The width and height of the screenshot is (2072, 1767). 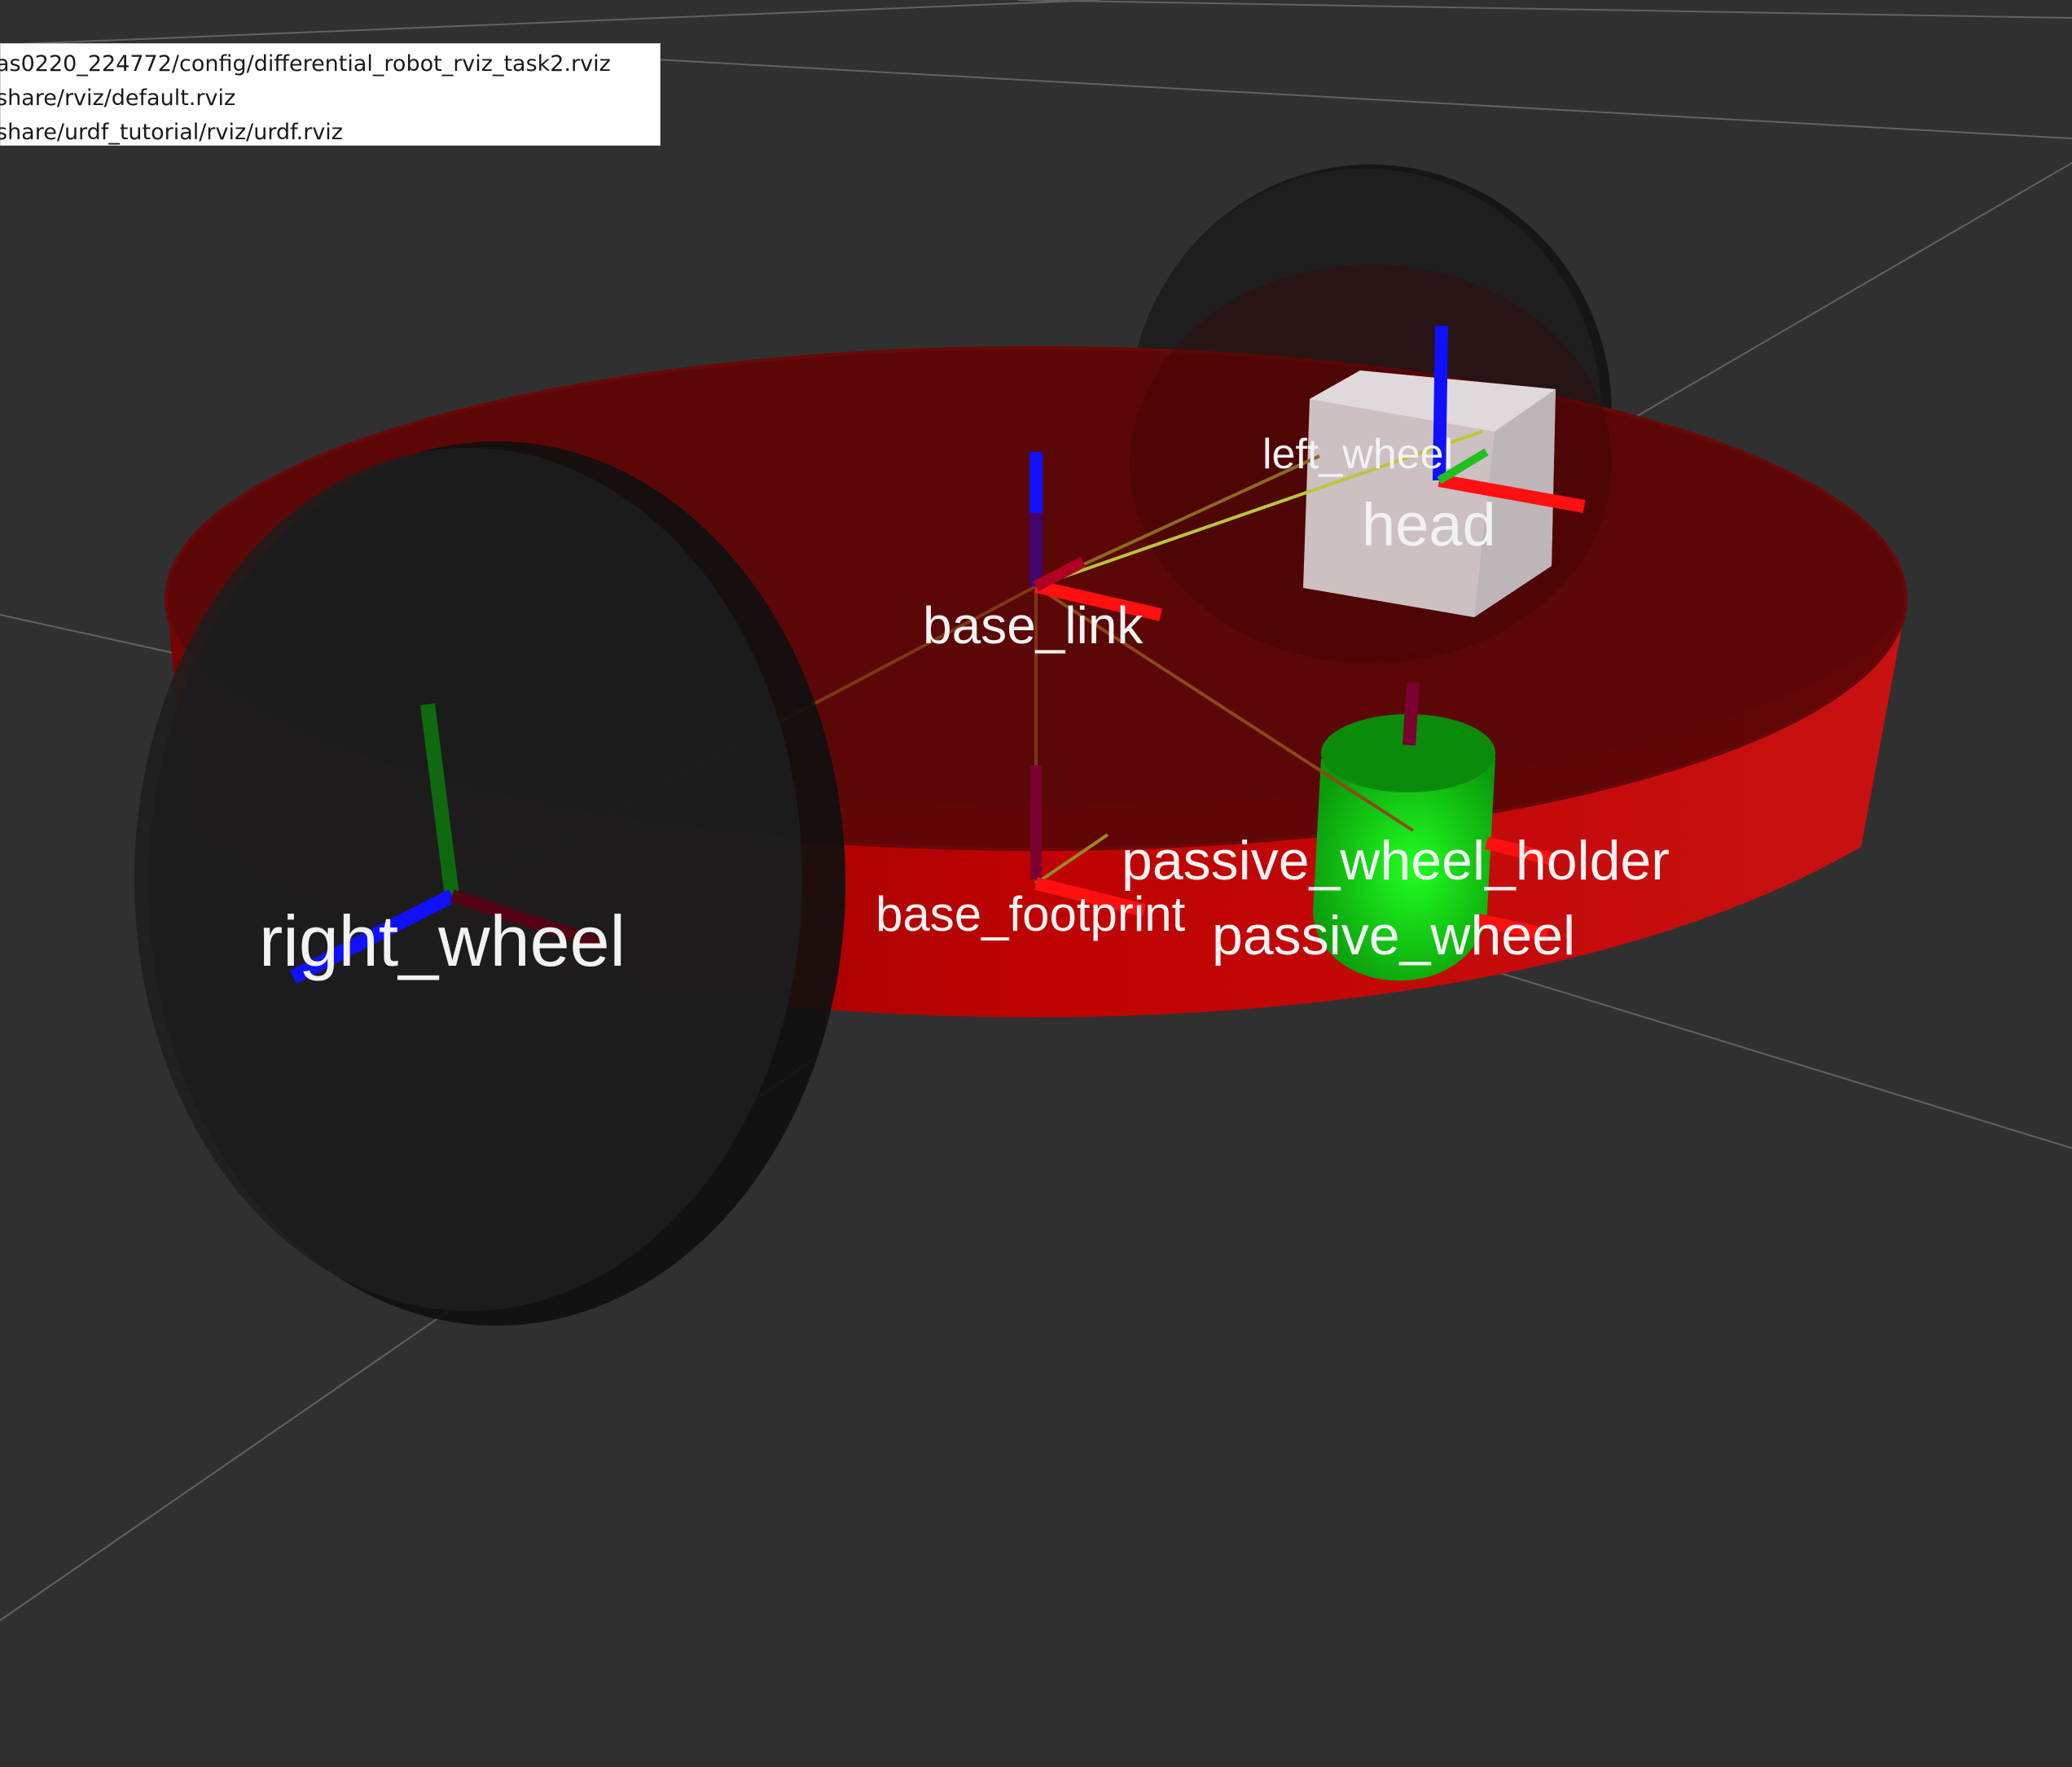 I want to click on frame-label-head: head, so click(x=1429, y=525).